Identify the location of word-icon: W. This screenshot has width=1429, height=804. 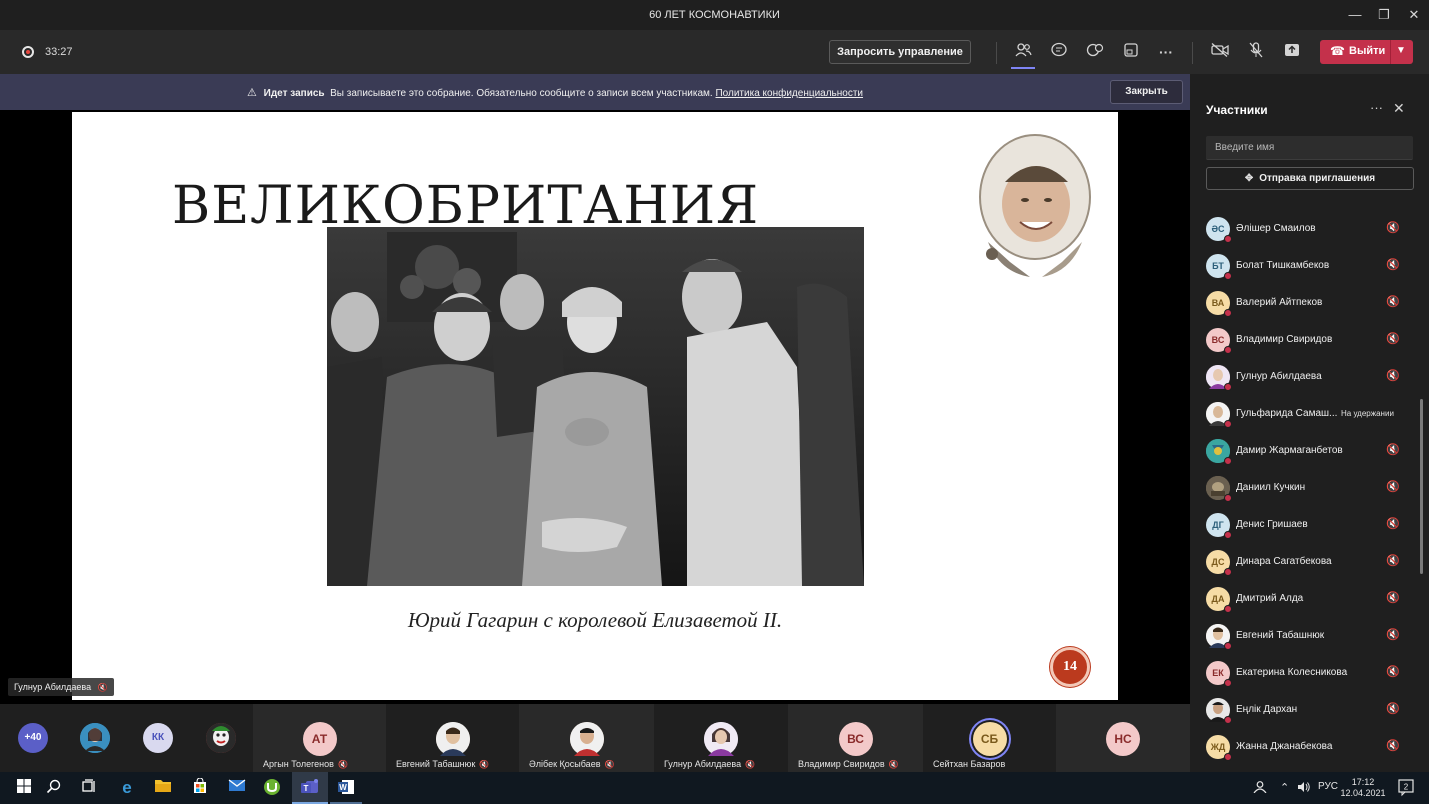
(346, 788).